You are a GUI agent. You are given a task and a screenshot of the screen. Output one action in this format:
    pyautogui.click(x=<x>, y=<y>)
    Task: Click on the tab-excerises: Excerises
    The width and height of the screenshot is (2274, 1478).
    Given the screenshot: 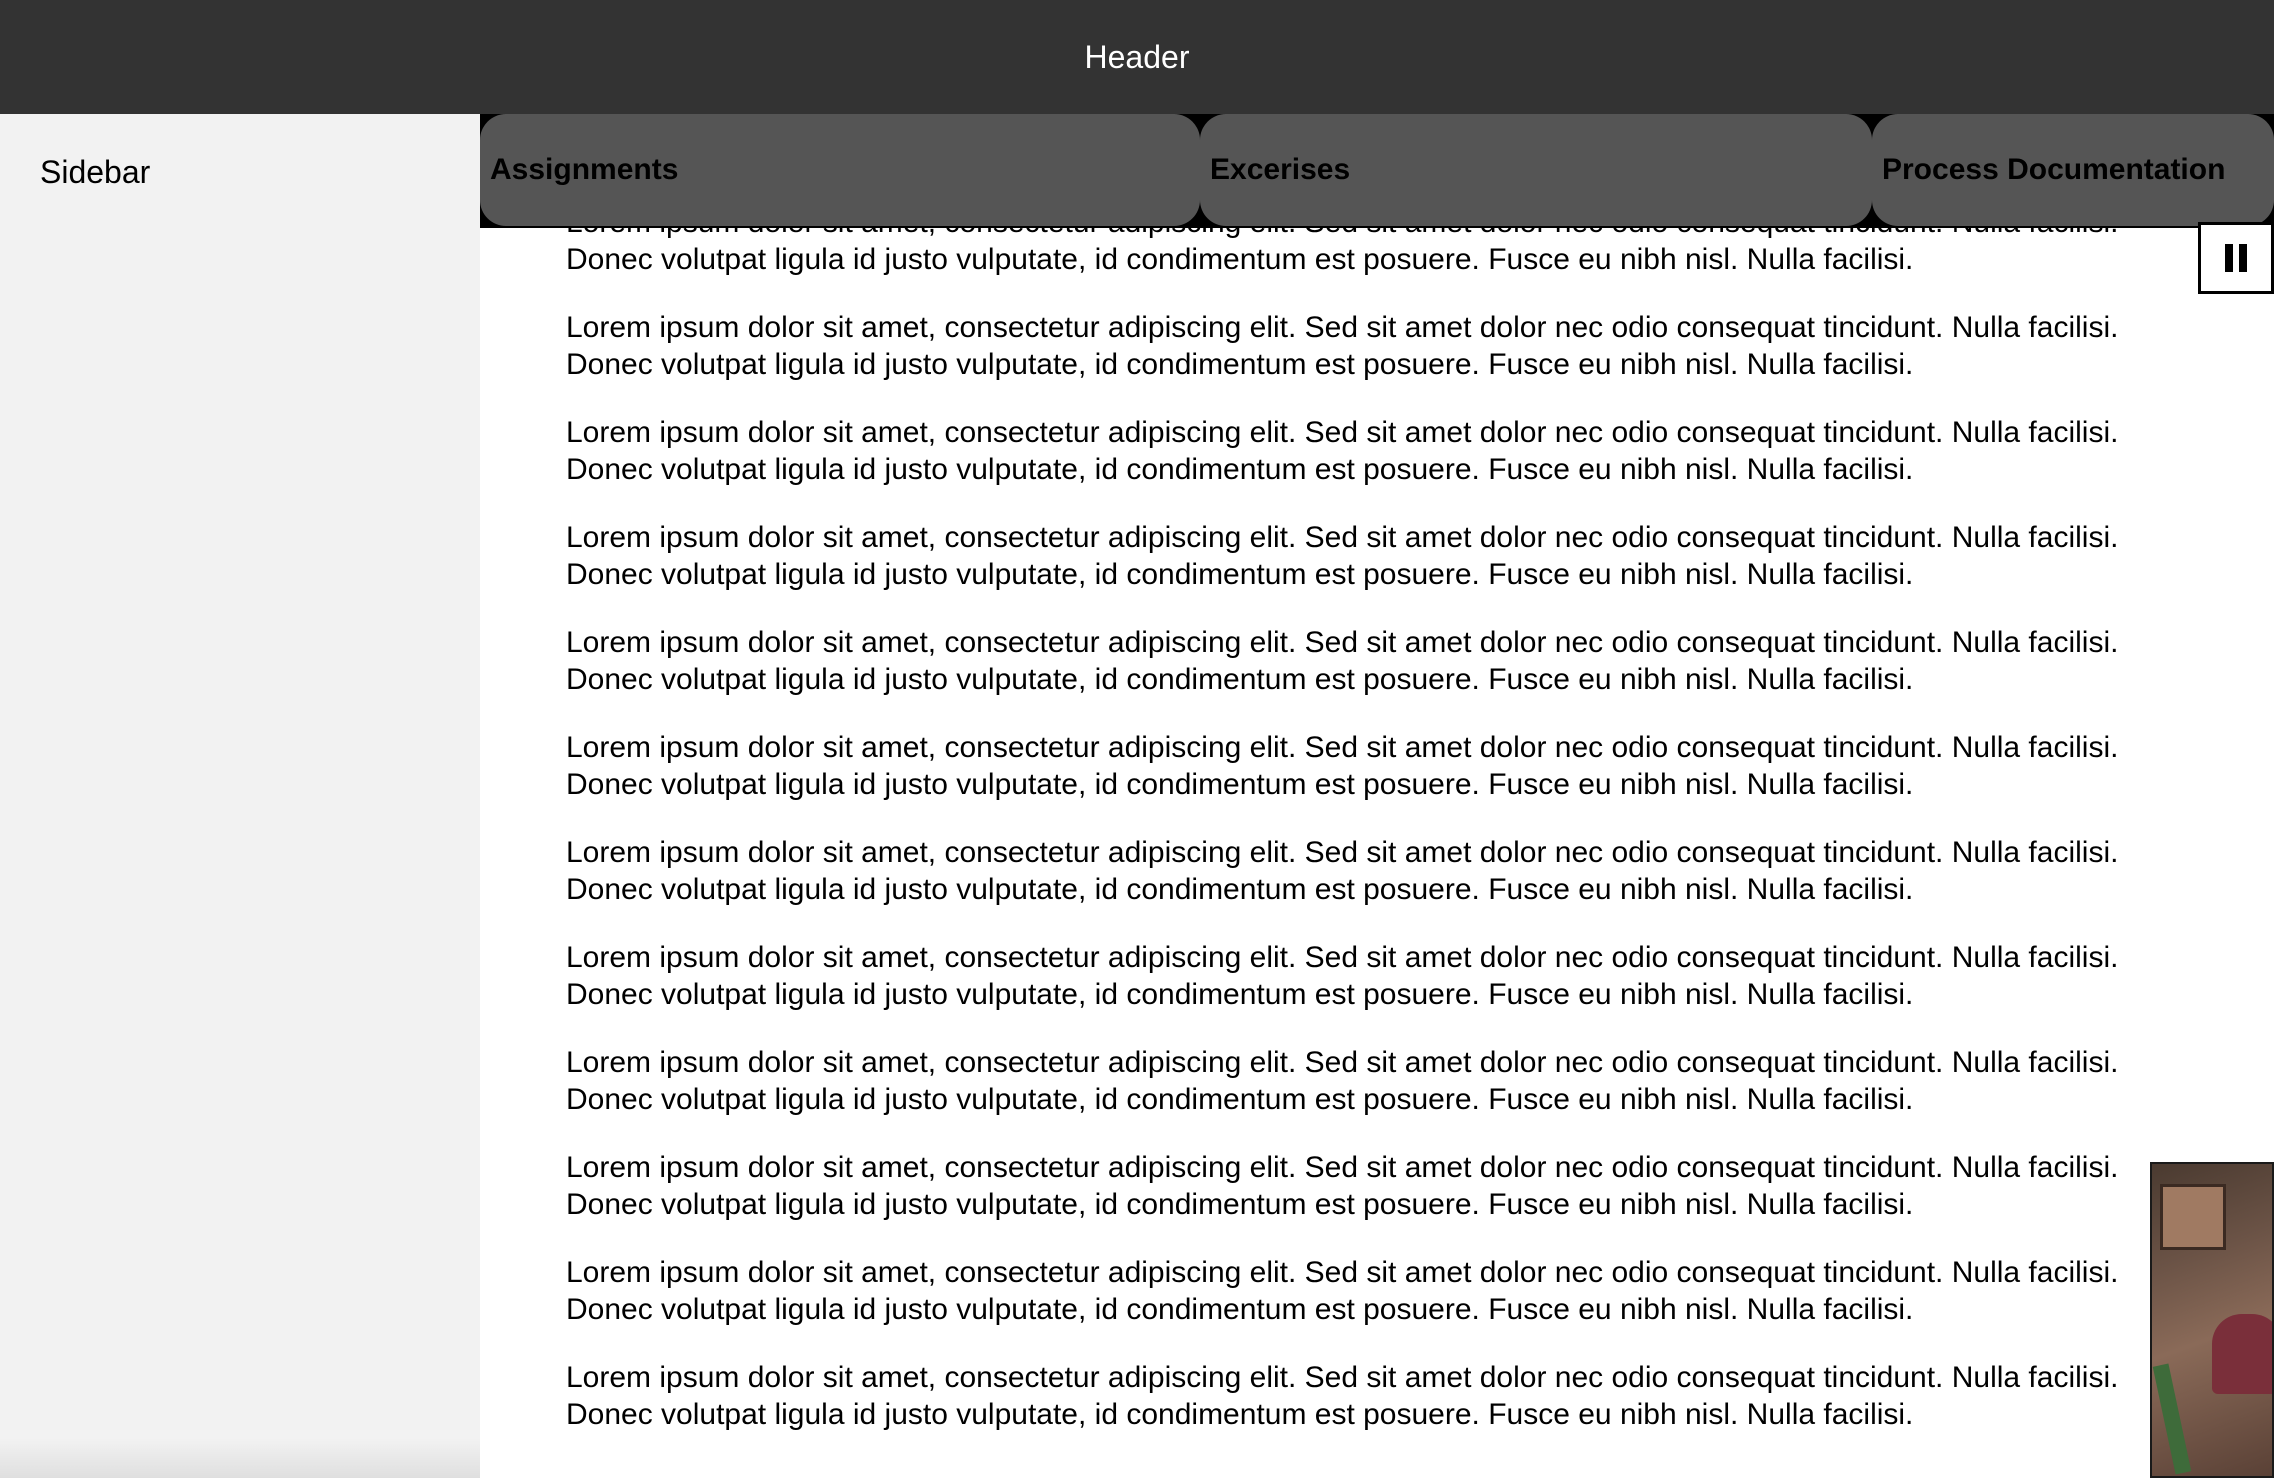 What is the action you would take?
    pyautogui.click(x=1536, y=170)
    